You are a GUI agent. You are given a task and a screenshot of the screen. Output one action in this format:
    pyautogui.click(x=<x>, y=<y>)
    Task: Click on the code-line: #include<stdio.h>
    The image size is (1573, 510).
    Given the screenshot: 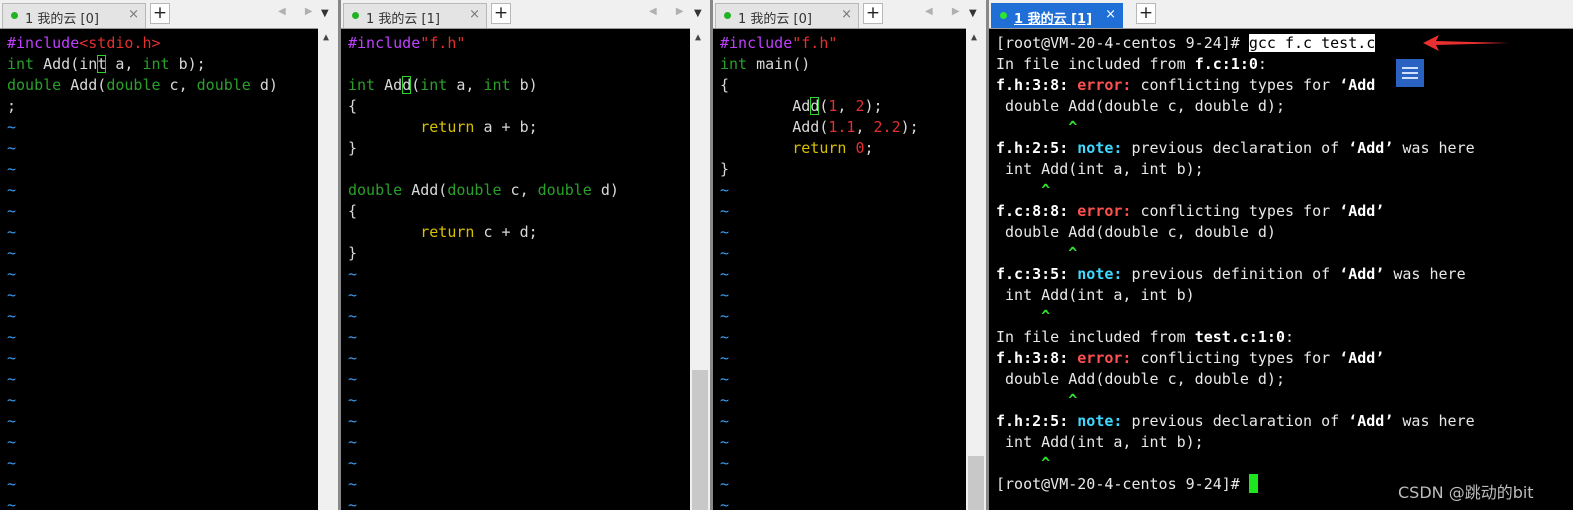 What is the action you would take?
    pyautogui.click(x=161, y=43)
    